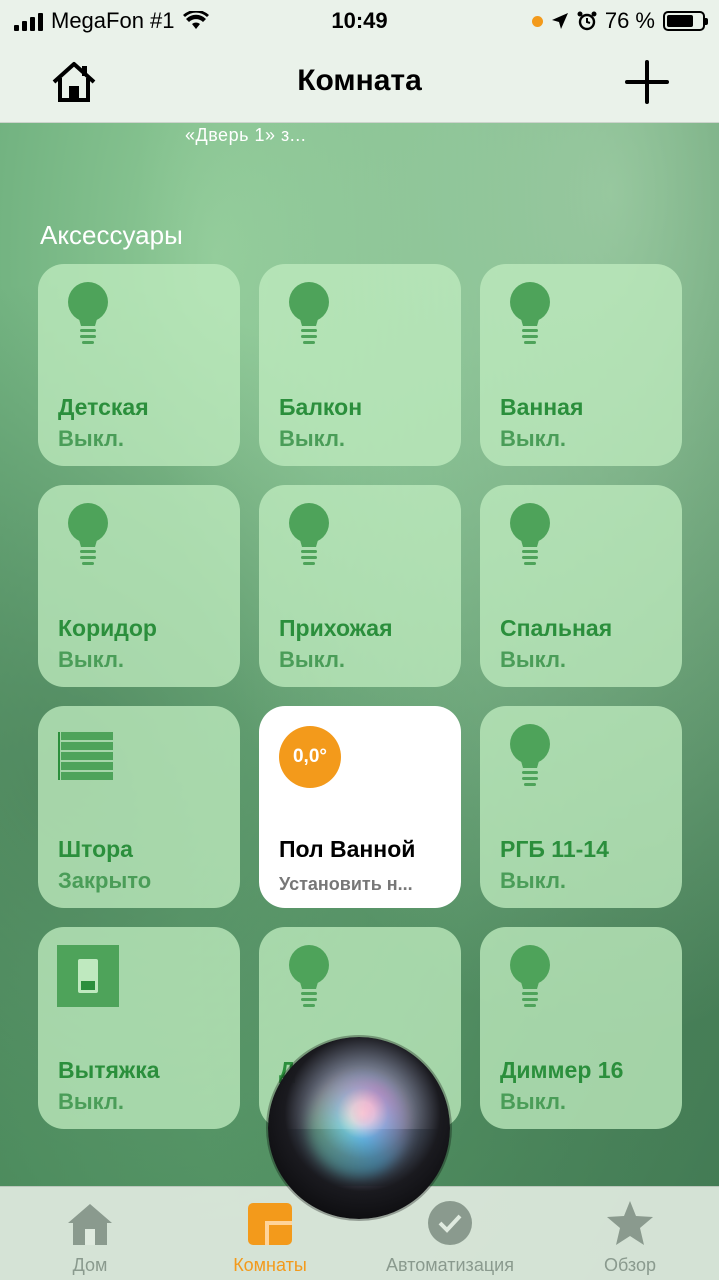  I want to click on accessory-name: Балкон, so click(321, 407).